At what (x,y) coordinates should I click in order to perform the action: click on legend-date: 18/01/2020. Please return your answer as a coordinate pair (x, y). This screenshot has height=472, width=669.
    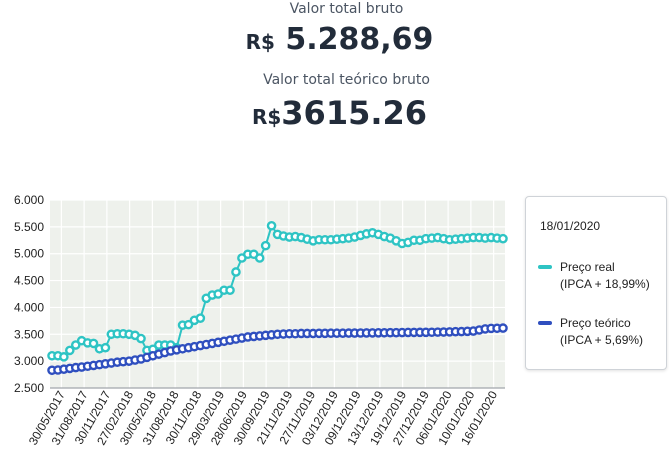
    Looking at the image, I should click on (570, 226).